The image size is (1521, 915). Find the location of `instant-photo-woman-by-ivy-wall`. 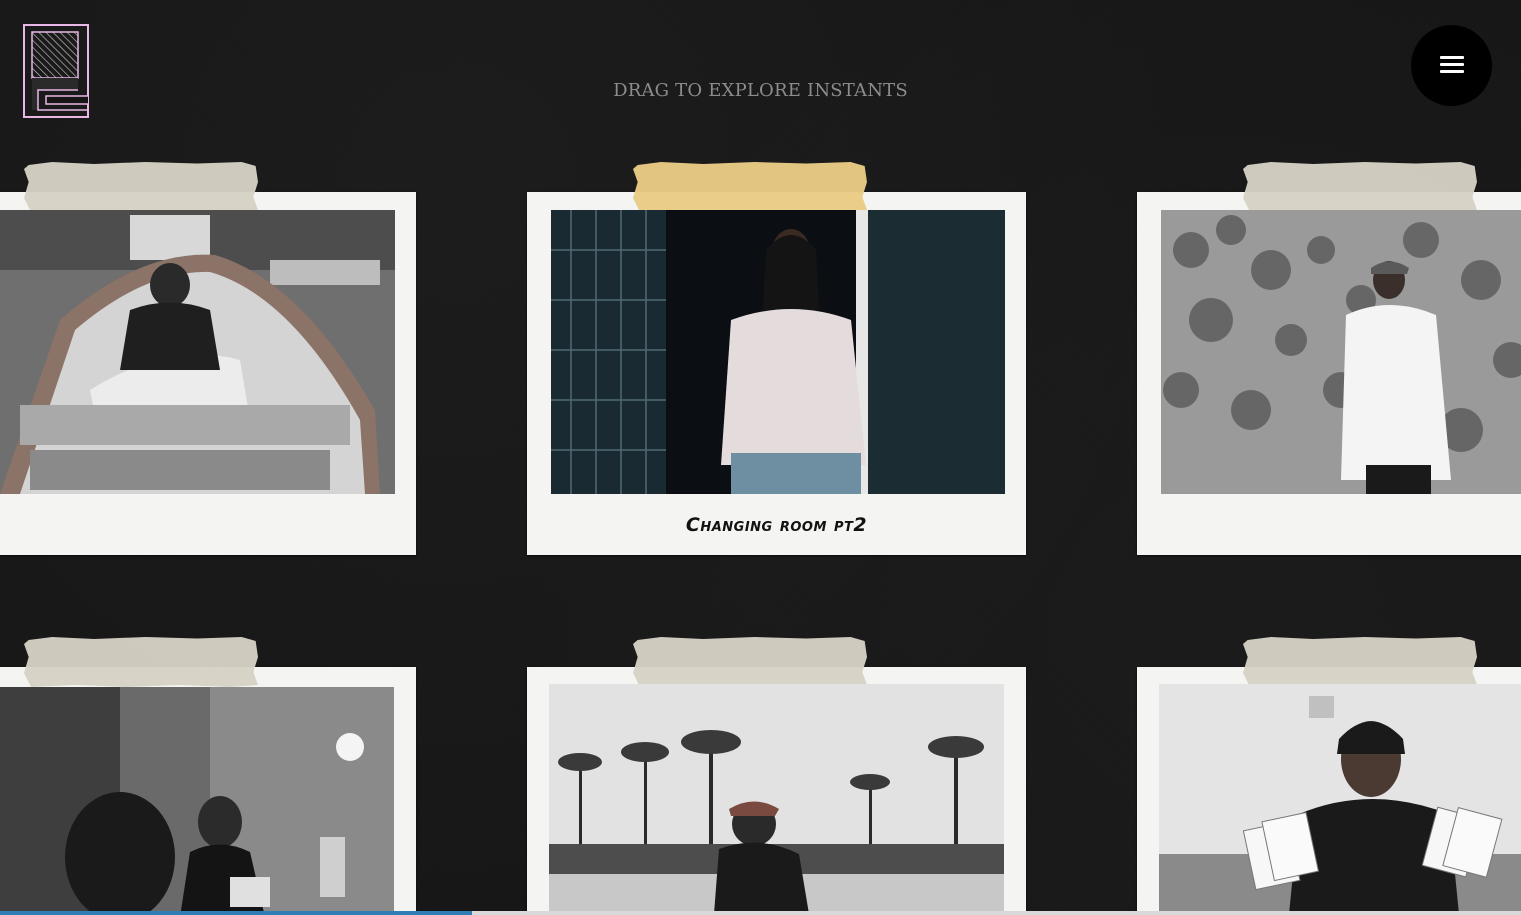

instant-photo-woman-by-ivy-wall is located at coordinates (1341, 352).